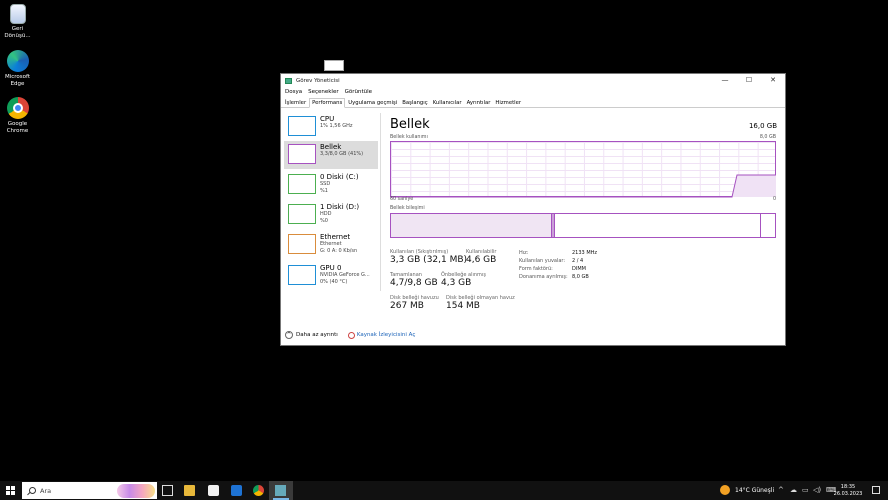 This screenshot has height=500, width=888. What do you see at coordinates (280, 490) in the screenshot?
I see `task-manager-taskbar-icon` at bounding box center [280, 490].